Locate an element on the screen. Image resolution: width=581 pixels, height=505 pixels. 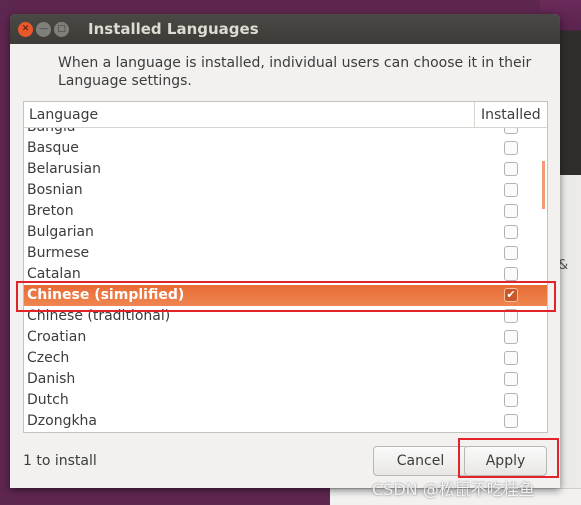
table-row: Croatian is located at coordinates (285, 337).